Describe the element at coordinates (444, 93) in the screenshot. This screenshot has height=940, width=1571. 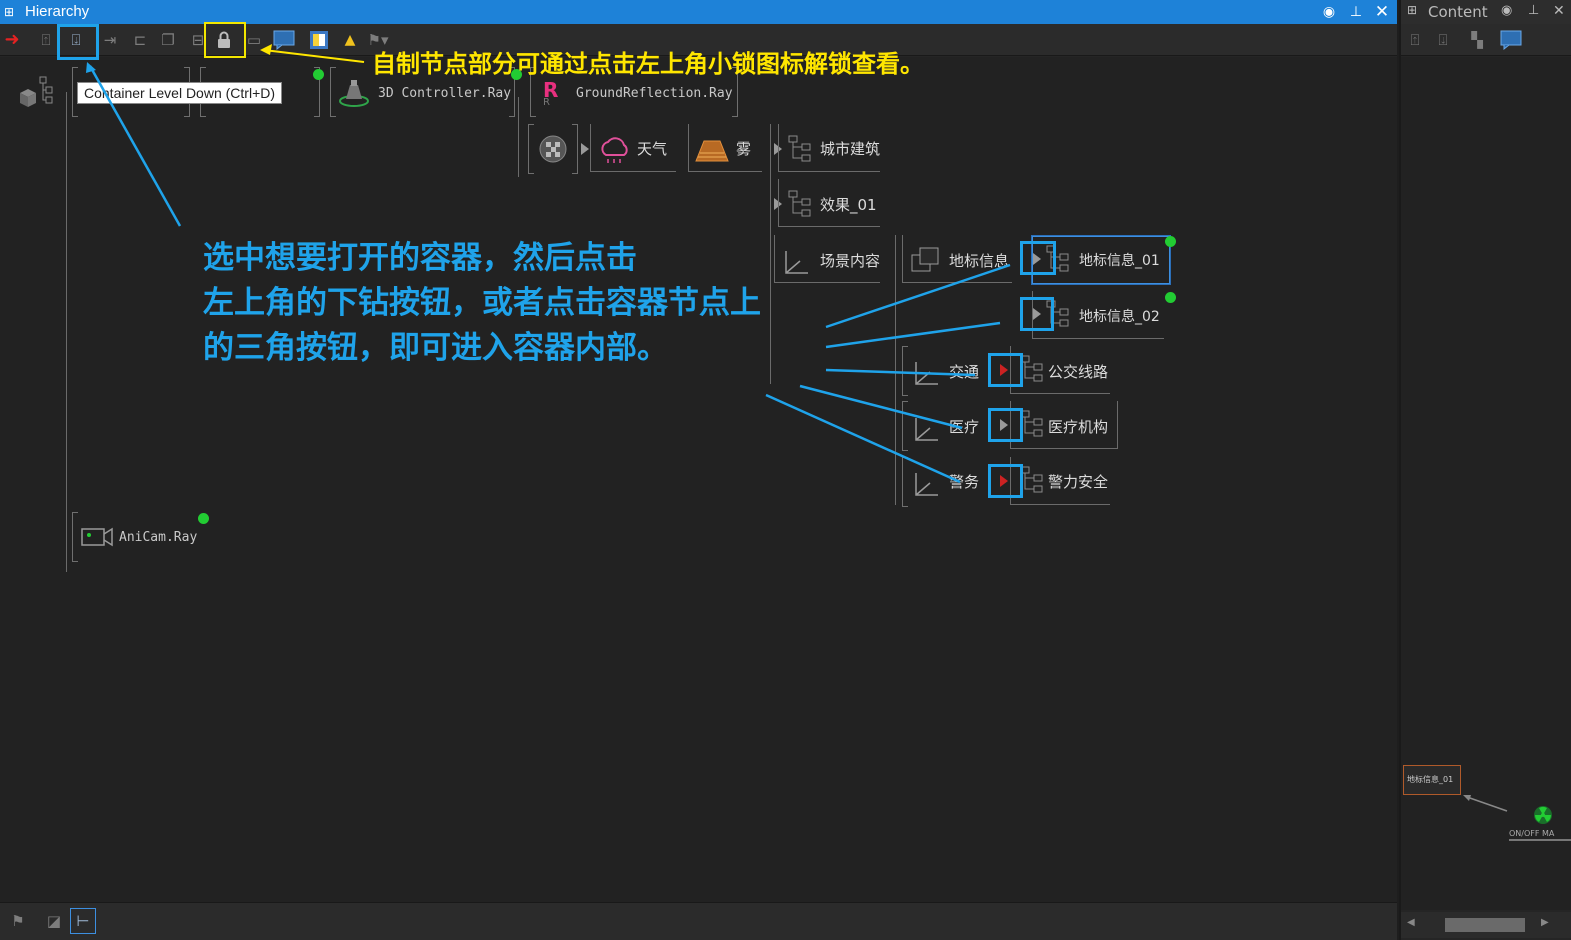
I see `node-label-controller: 3D Controller.Ray` at that location.